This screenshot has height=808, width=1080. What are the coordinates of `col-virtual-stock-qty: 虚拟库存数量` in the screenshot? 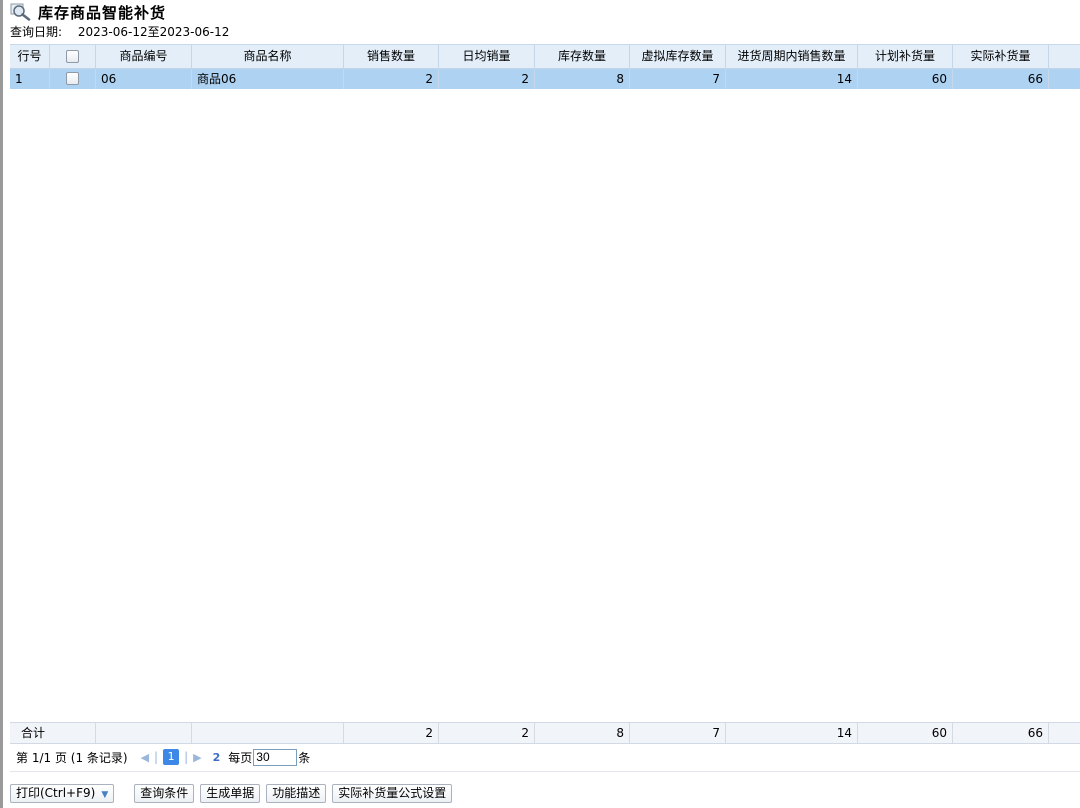 It's located at (678, 56).